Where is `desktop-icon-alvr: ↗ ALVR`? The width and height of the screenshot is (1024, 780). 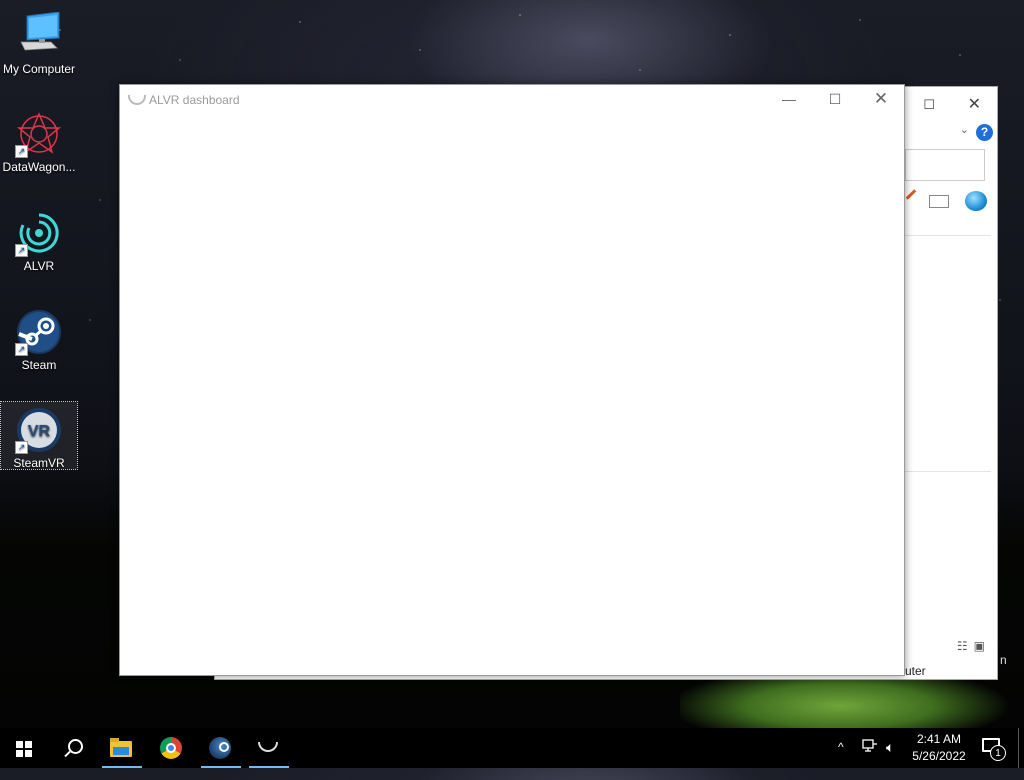 desktop-icon-alvr: ↗ ALVR is located at coordinates (39, 240).